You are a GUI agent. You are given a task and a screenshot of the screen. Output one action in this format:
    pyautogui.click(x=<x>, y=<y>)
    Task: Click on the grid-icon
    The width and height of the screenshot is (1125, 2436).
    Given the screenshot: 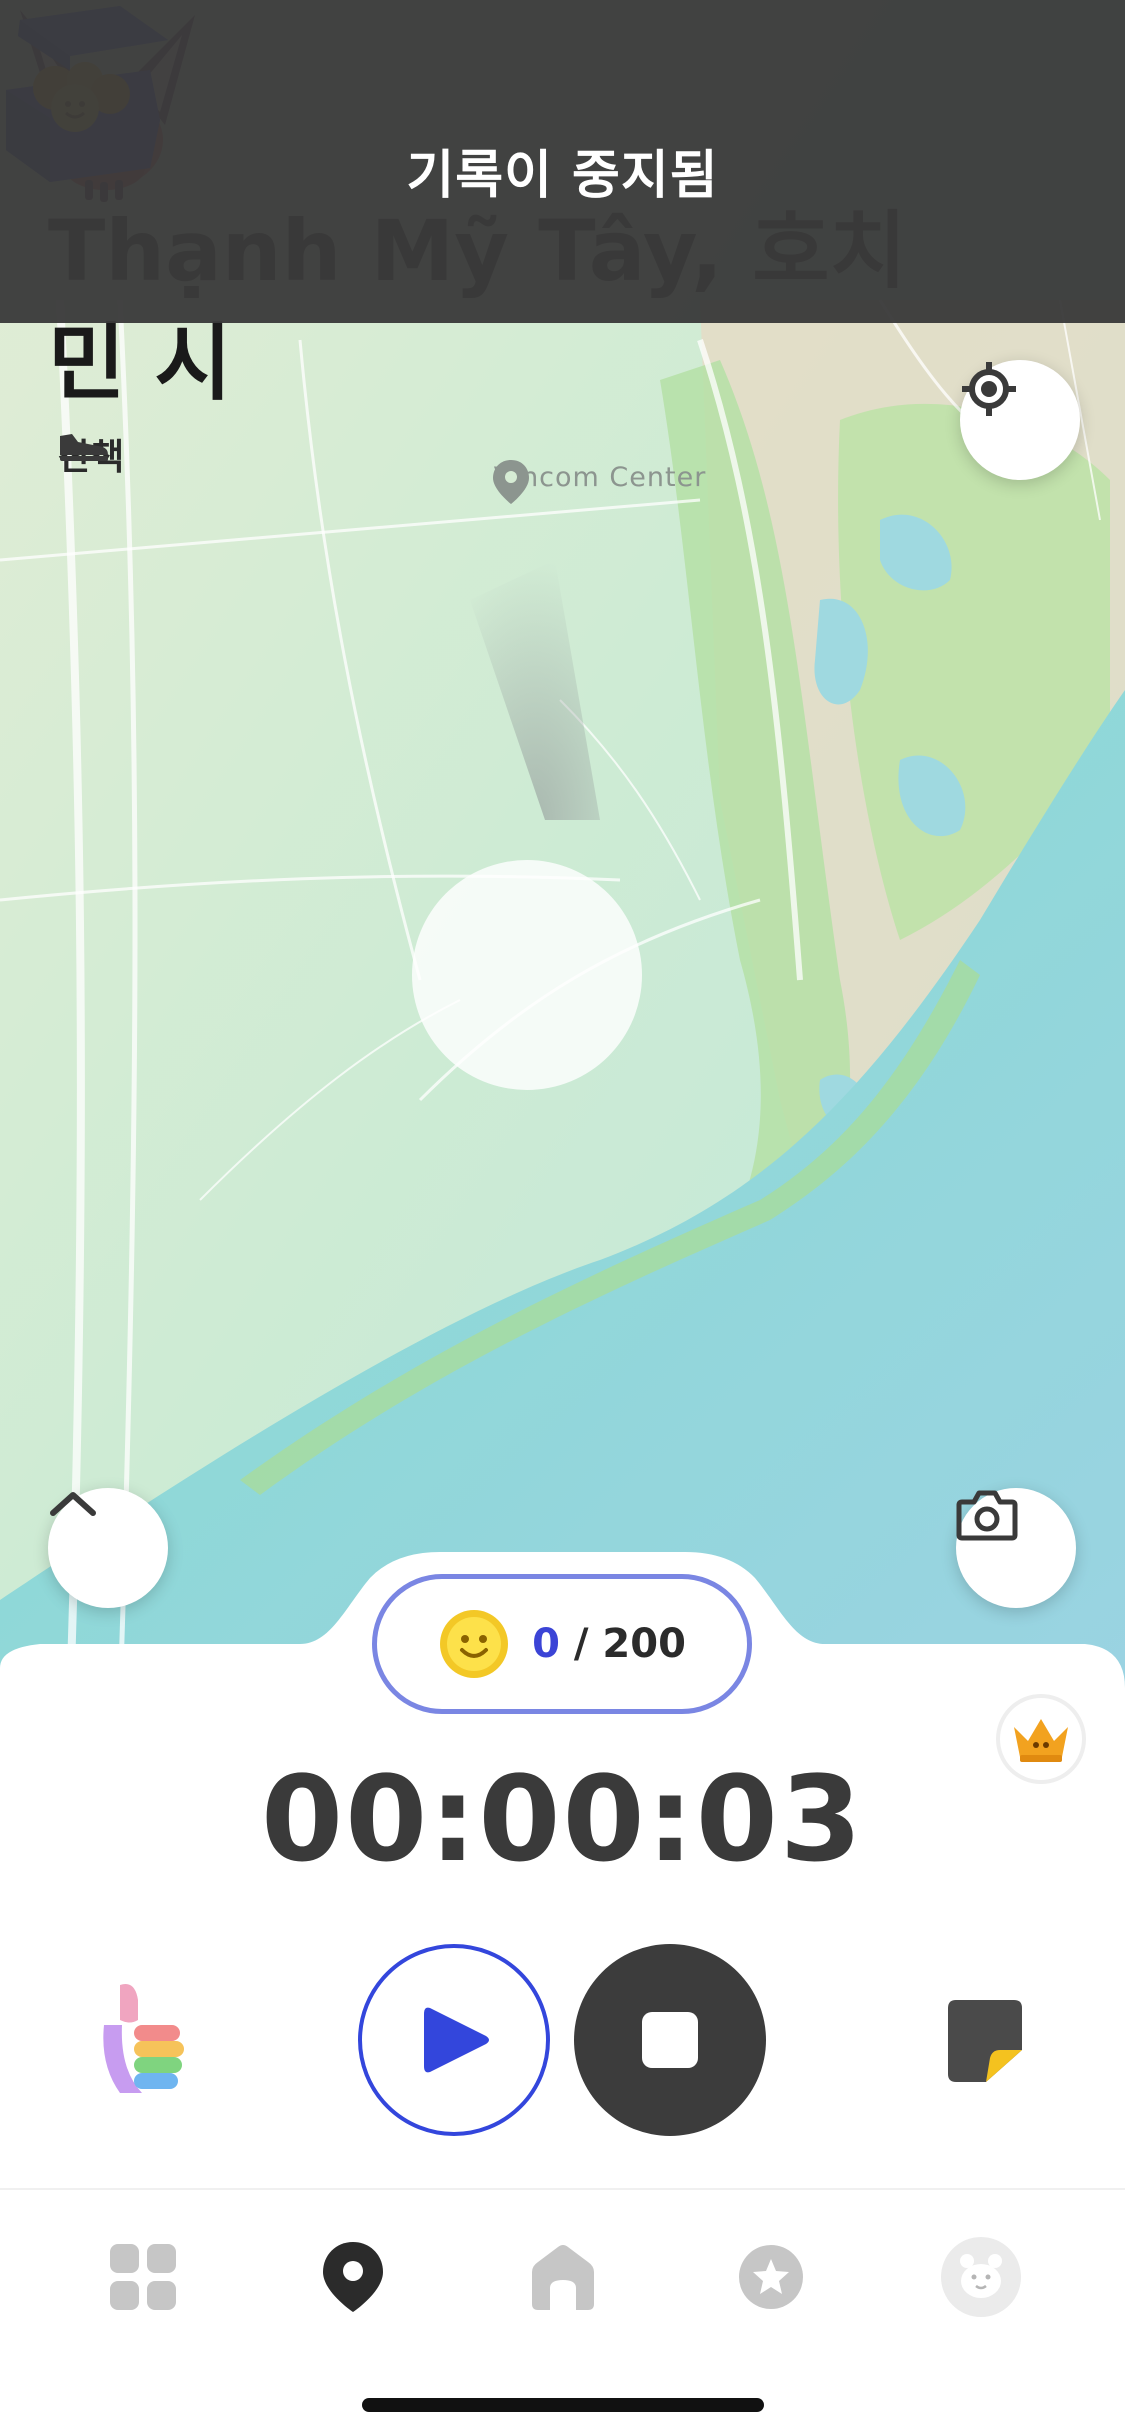 What is the action you would take?
    pyautogui.click(x=143, y=2277)
    